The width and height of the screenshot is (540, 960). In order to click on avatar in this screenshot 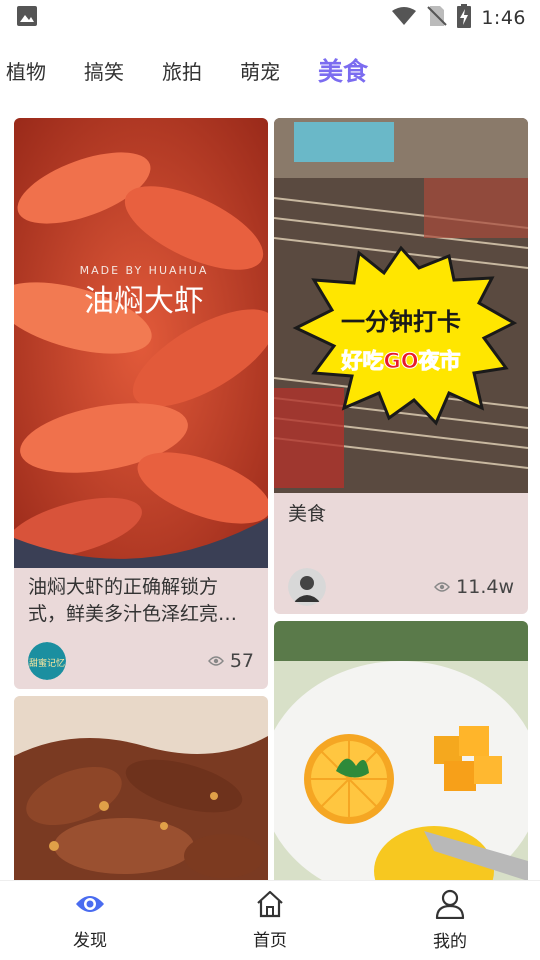, I will do `click(307, 587)`.